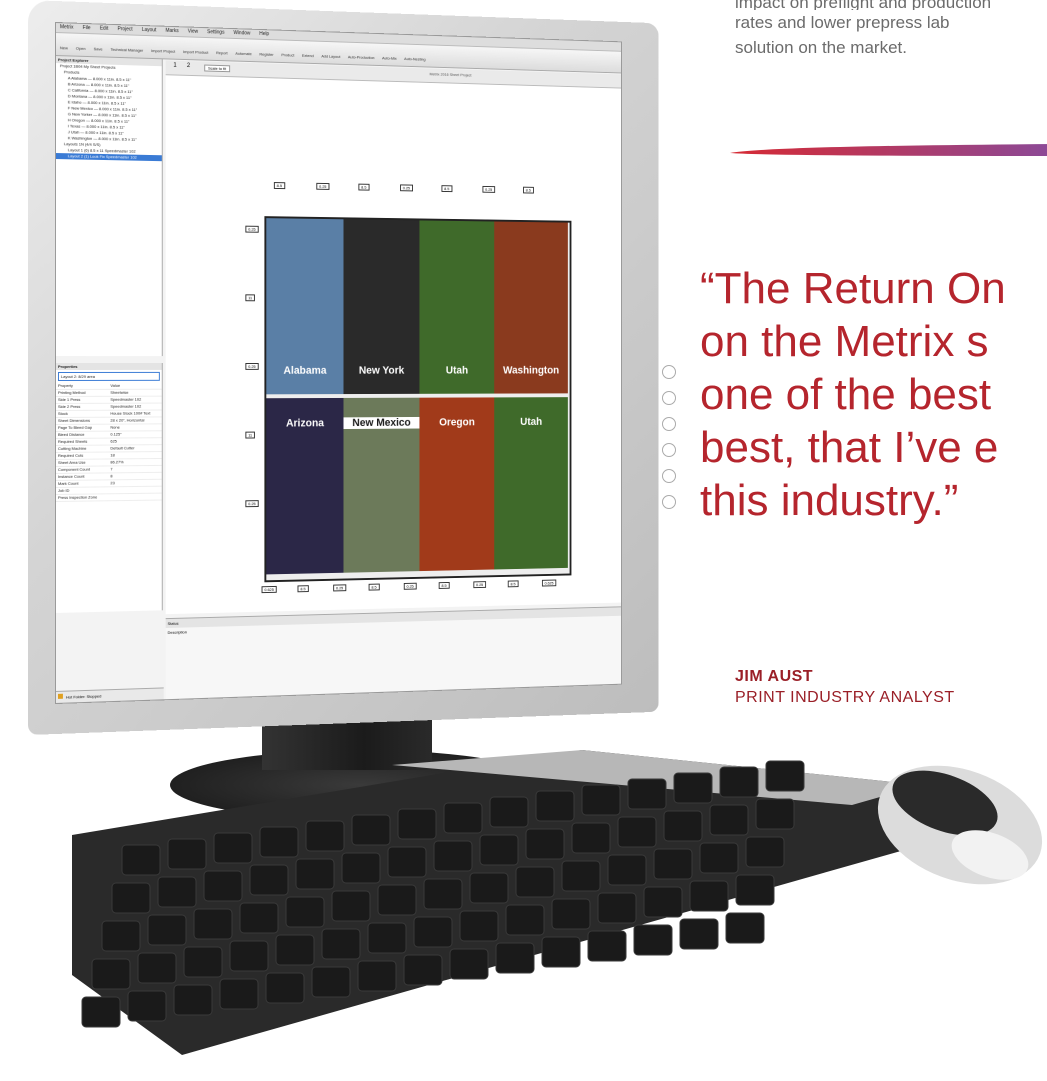  I want to click on toolbar-register-button: Register, so click(266, 54).